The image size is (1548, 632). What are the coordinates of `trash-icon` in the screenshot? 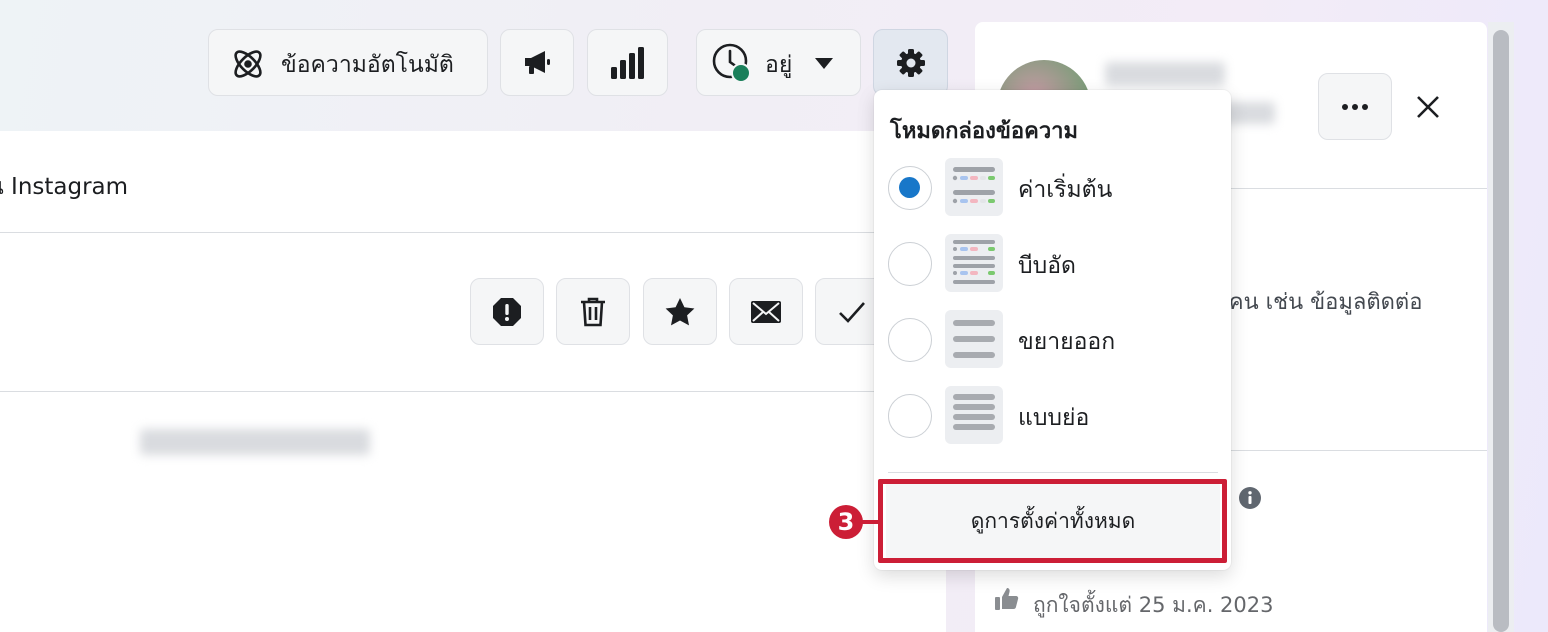 It's located at (593, 312).